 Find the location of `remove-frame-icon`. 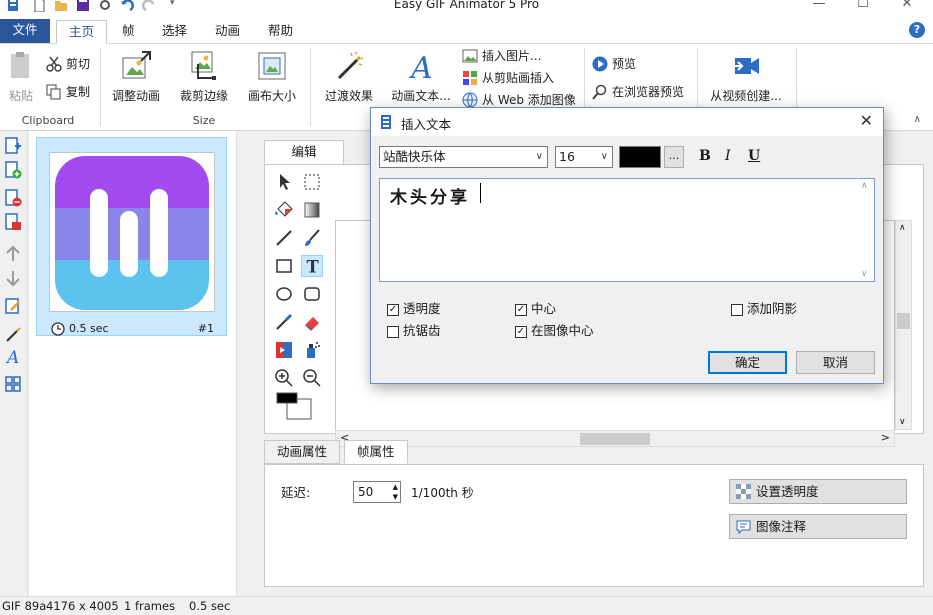

remove-frame-icon is located at coordinates (13, 222).